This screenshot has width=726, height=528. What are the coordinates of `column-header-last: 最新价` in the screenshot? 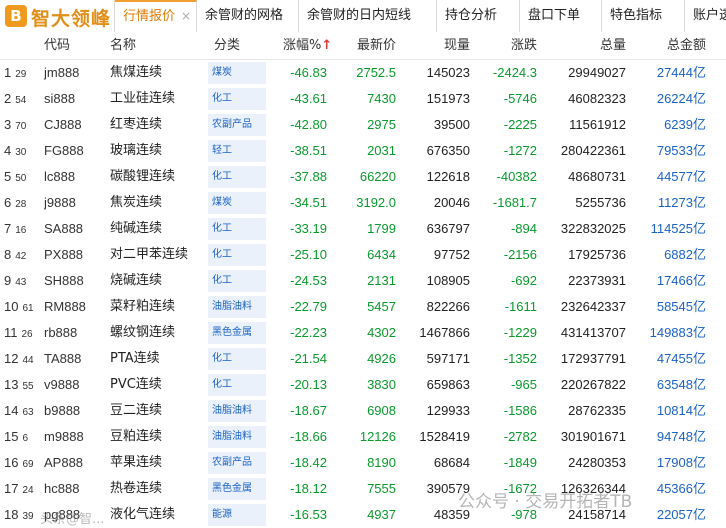 It's located at (368, 46).